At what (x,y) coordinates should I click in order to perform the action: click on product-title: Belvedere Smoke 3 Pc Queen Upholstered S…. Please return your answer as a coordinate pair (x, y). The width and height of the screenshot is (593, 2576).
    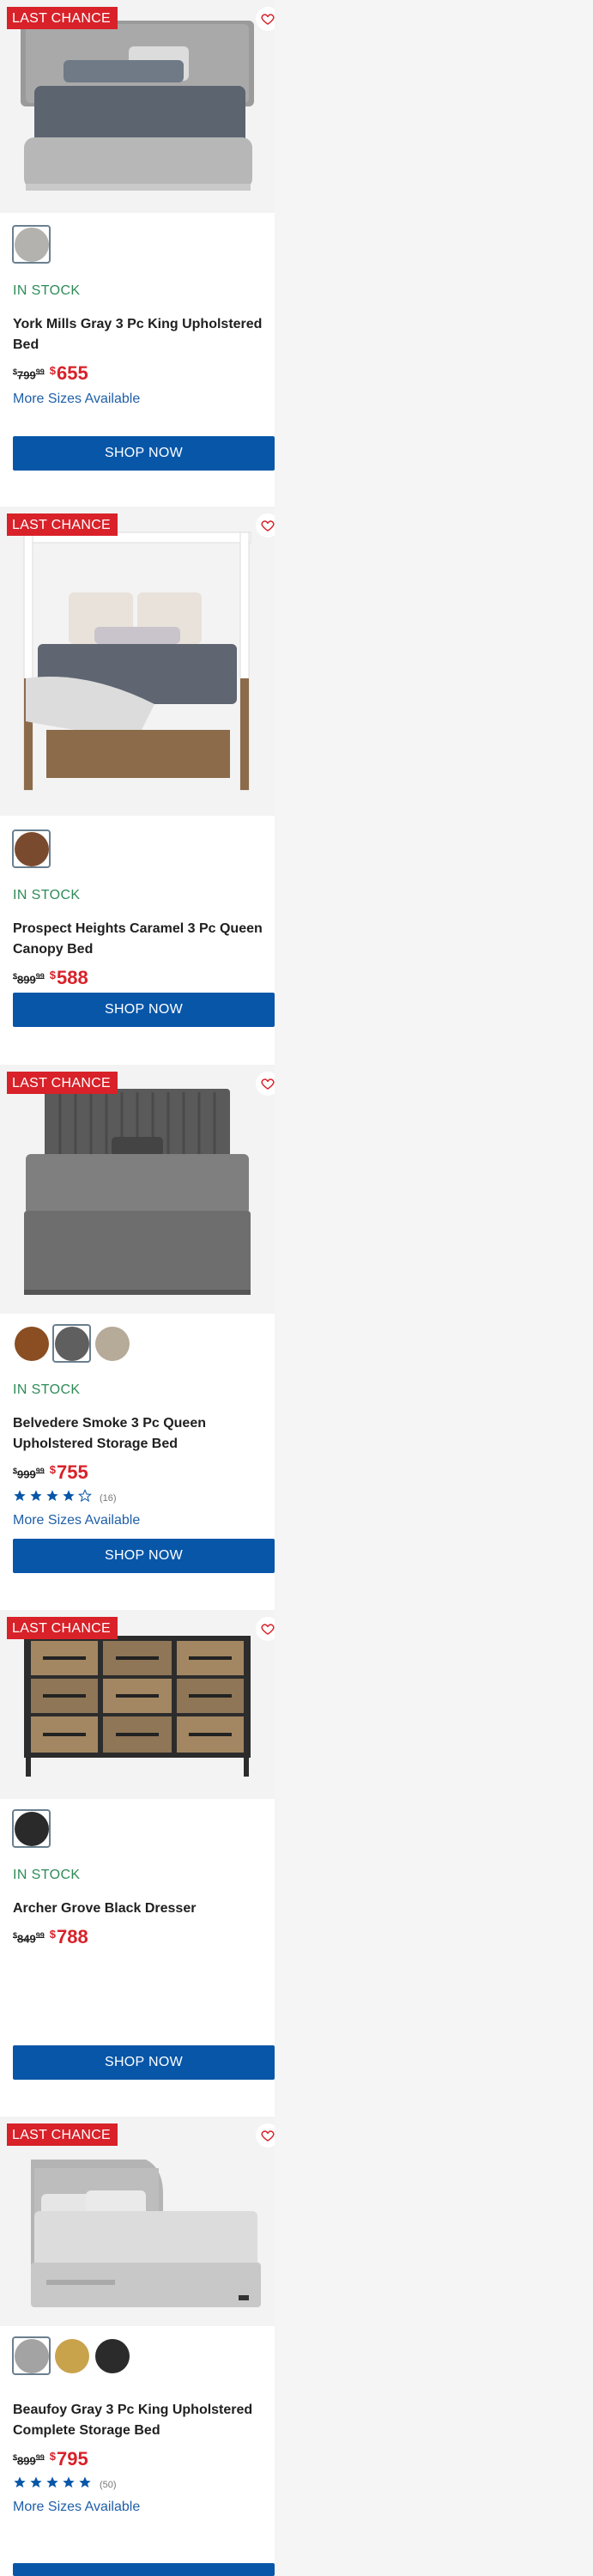
    Looking at the image, I should click on (141, 1434).